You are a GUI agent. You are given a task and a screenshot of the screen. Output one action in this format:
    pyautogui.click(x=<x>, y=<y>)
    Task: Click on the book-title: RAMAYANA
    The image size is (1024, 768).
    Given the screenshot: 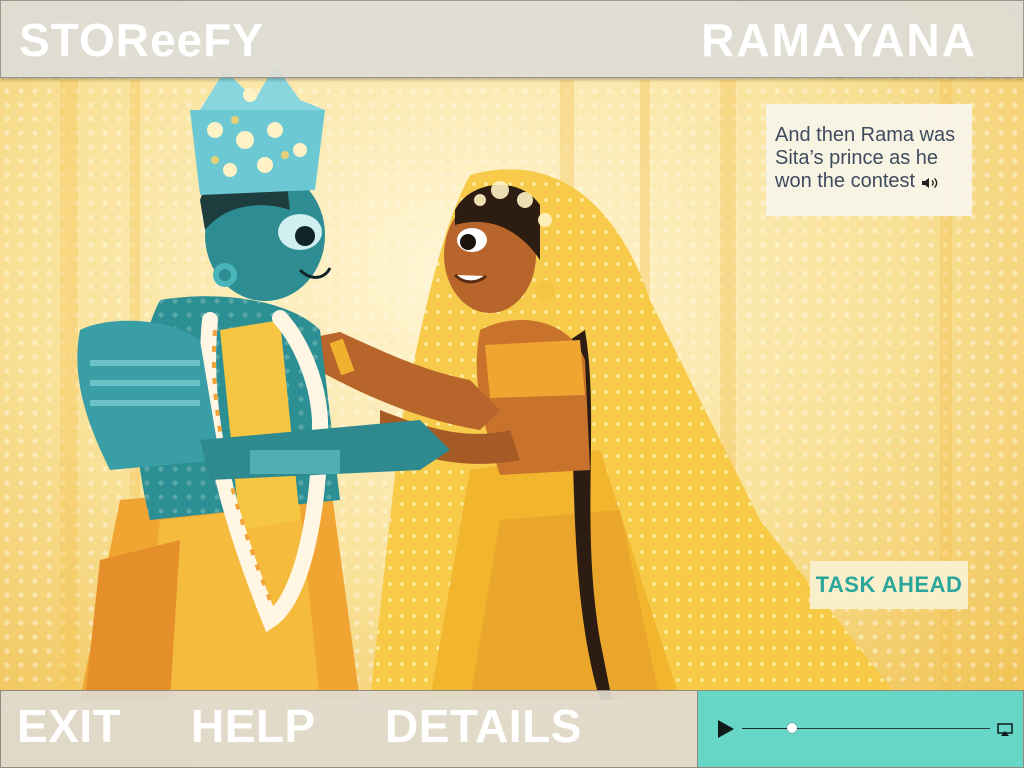 What is the action you would take?
    pyautogui.click(x=839, y=40)
    